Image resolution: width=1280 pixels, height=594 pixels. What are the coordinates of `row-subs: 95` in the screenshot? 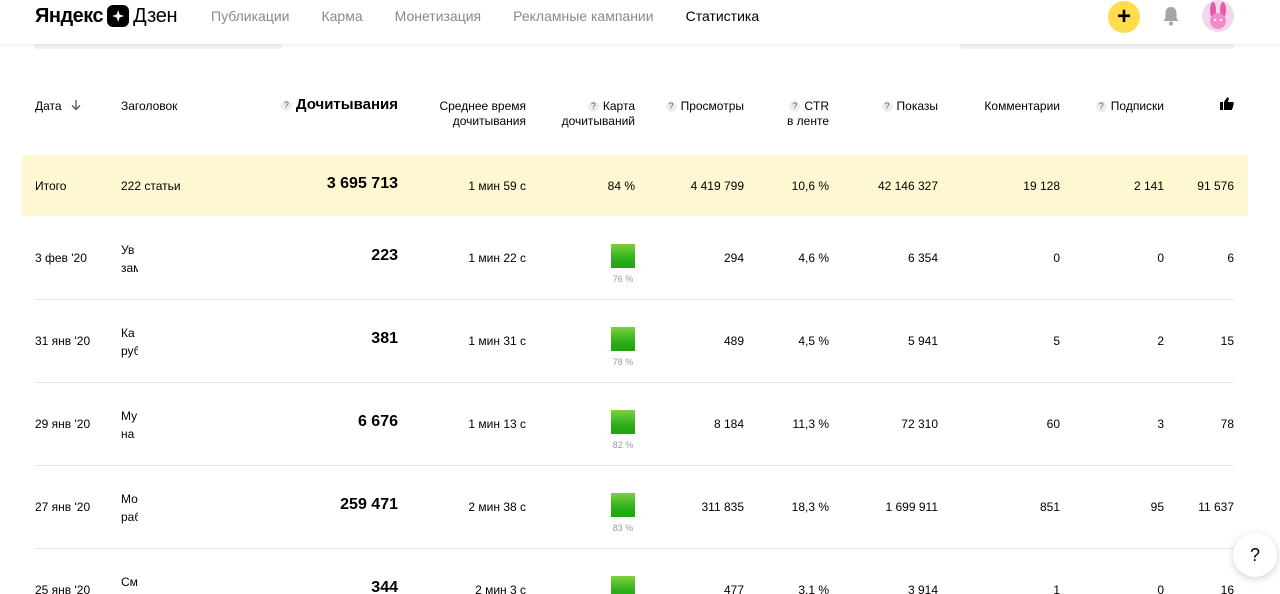 It's located at (1157, 507).